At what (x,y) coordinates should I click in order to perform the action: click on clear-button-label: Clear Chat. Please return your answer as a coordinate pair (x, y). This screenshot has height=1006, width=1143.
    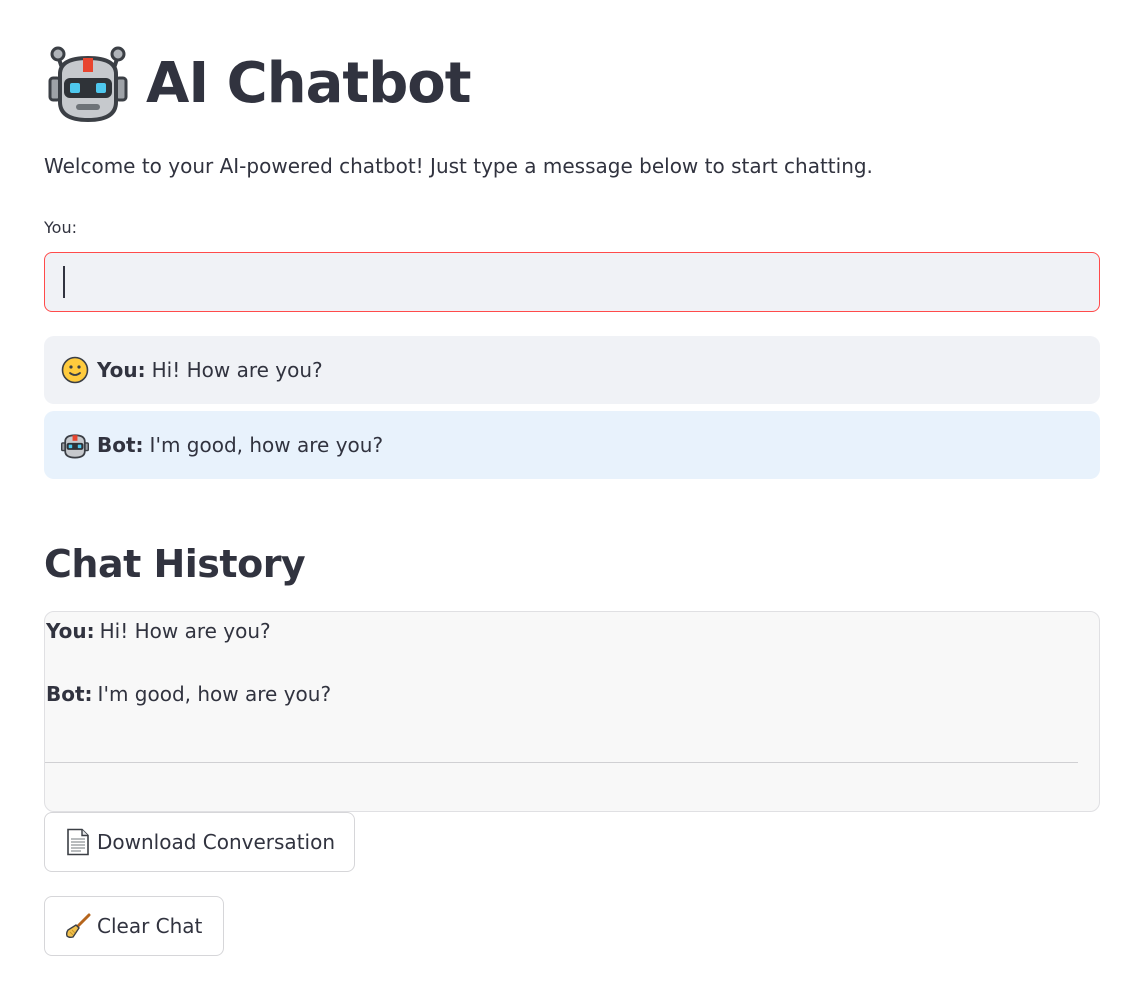
    Looking at the image, I should click on (150, 926).